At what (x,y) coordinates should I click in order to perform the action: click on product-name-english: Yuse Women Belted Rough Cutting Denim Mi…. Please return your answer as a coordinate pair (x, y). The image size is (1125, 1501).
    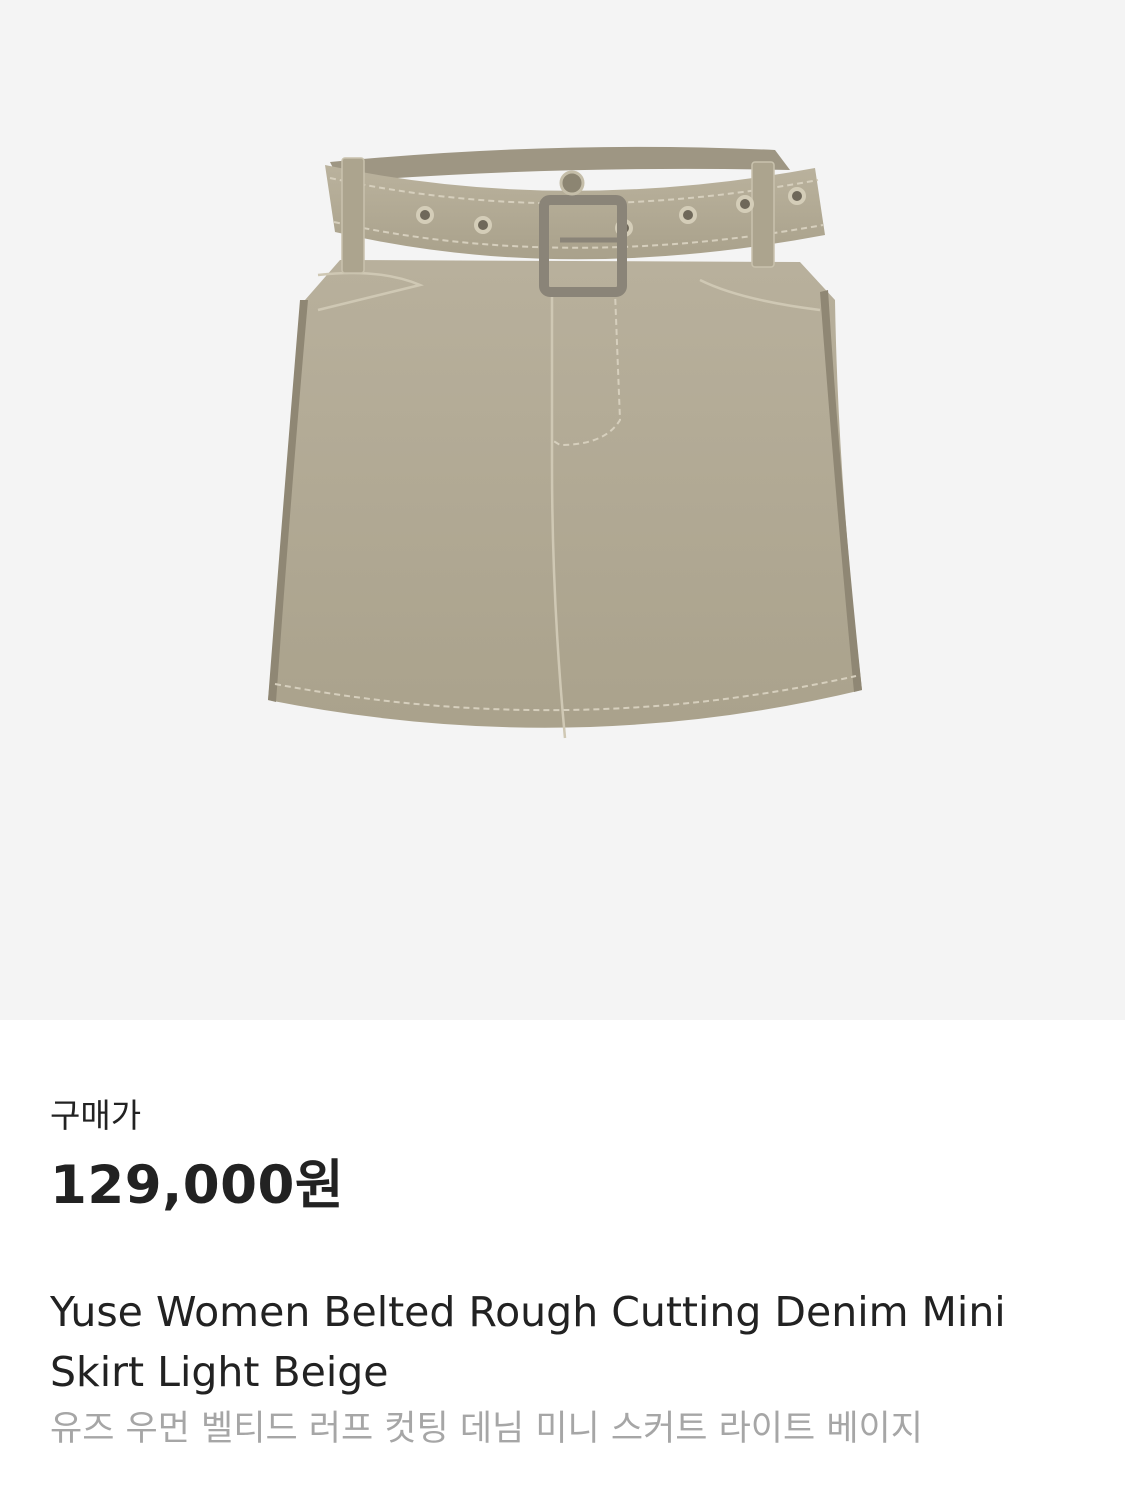
    Looking at the image, I should click on (528, 1342).